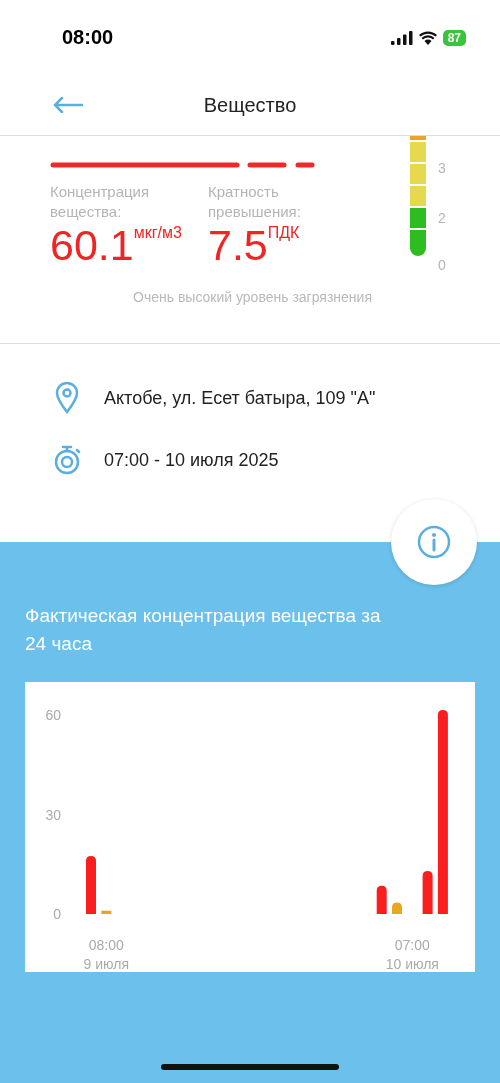 This screenshot has height=1083, width=500. Describe the element at coordinates (412, 954) in the screenshot. I see `x-tick-label: 07:00 10 июля` at that location.